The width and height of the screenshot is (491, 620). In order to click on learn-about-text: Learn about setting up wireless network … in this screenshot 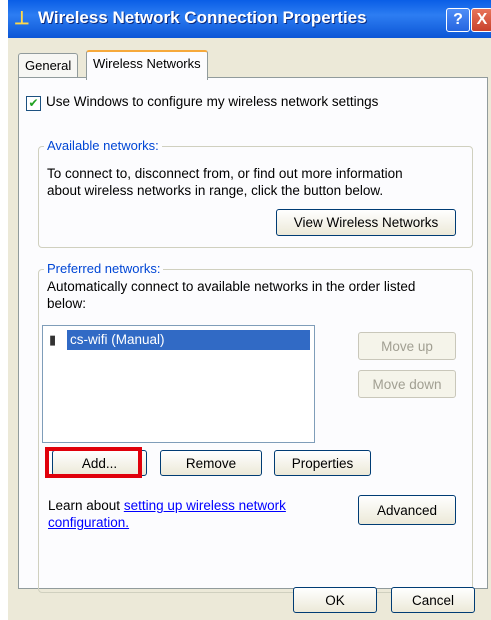, I will do `click(167, 514)`.